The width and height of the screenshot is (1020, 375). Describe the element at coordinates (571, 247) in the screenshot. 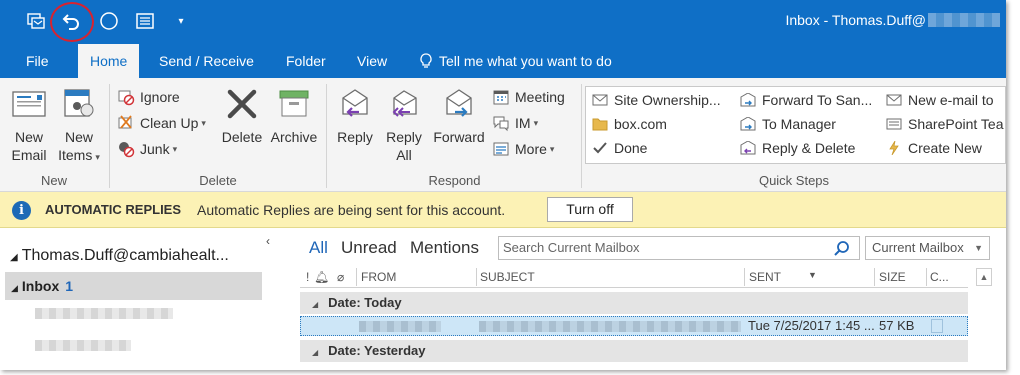

I see `search-placeholder: Search Current Mailbox` at that location.